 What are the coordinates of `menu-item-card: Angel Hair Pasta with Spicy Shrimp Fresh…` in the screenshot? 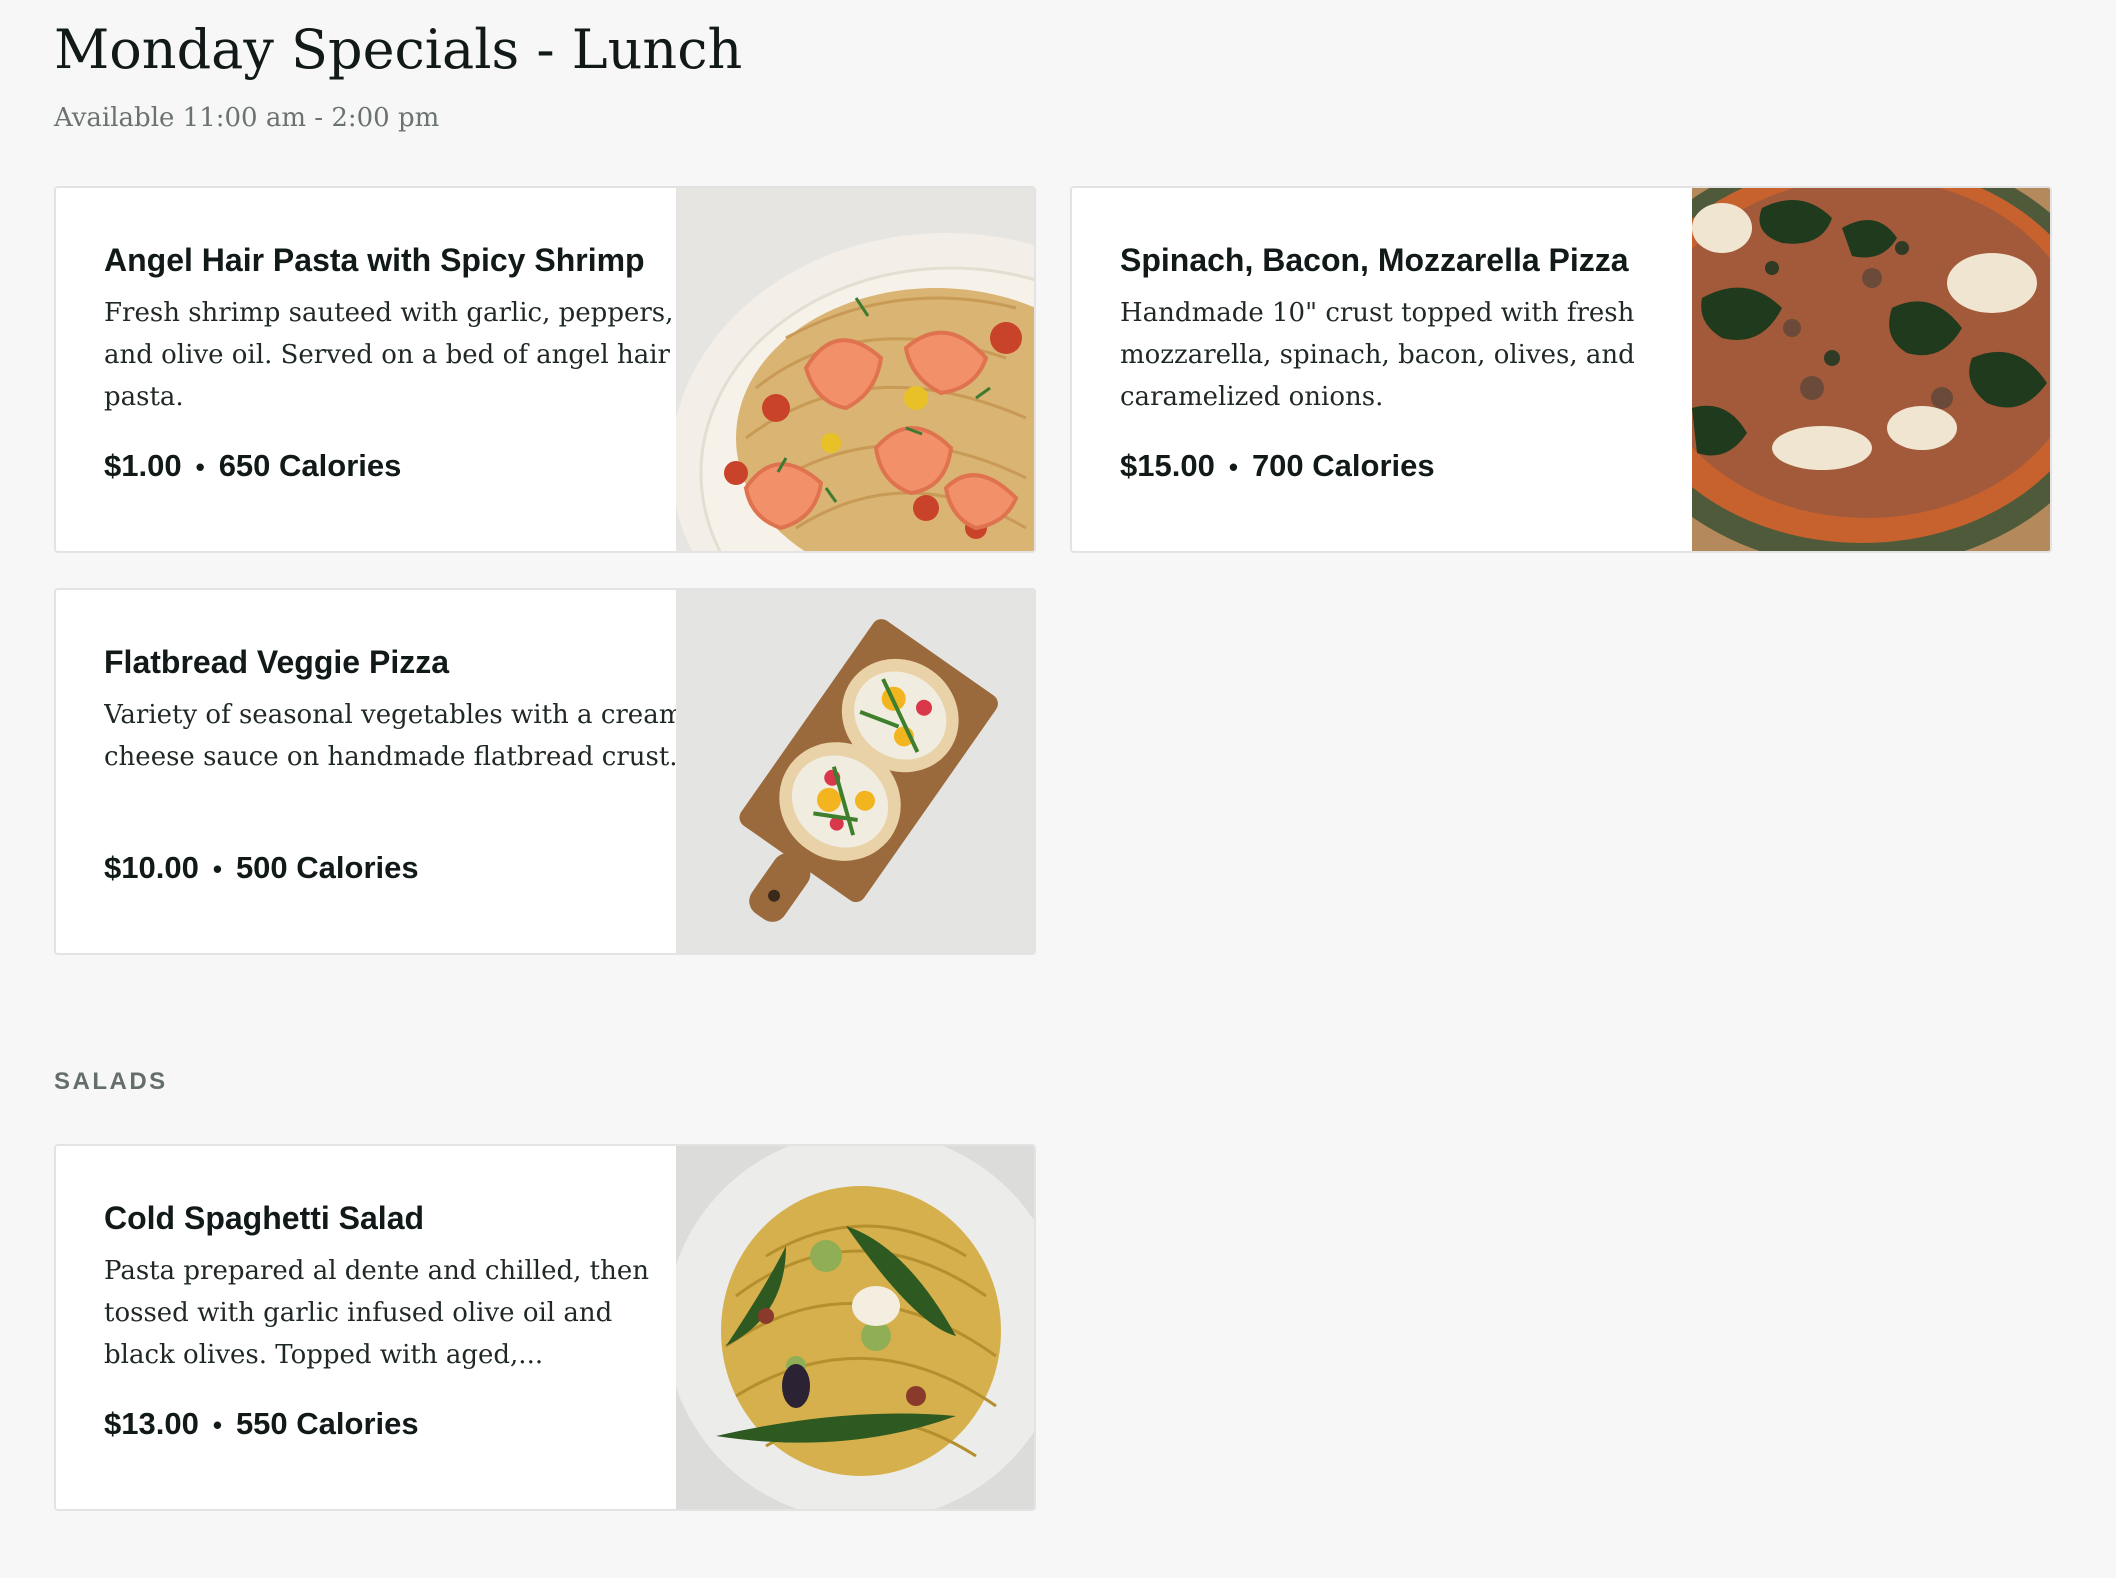 It's located at (545, 369).